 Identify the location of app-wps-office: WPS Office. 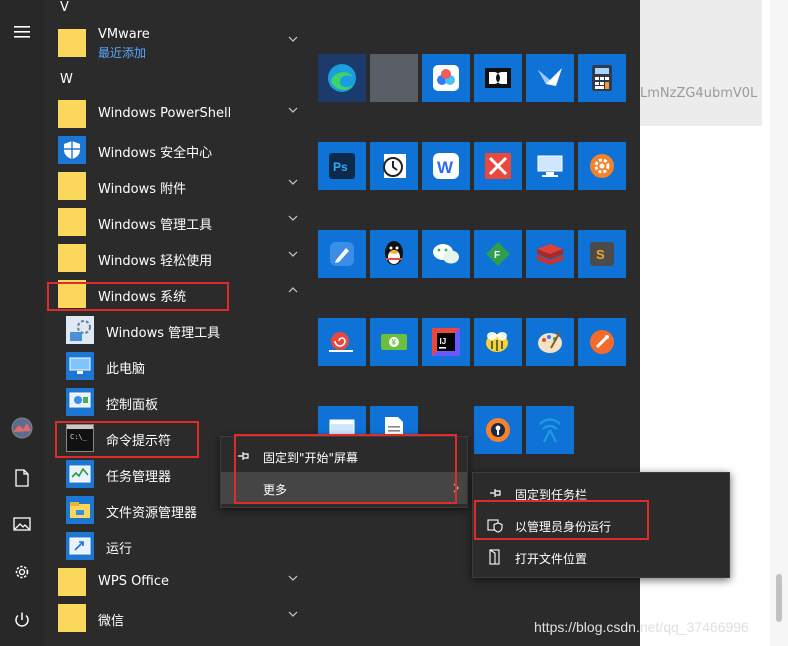
(175, 582).